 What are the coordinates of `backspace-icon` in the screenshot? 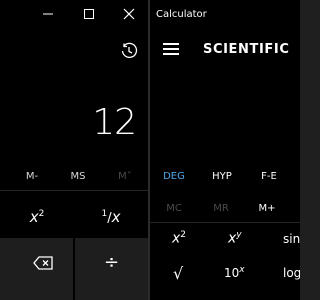 It's located at (43, 263).